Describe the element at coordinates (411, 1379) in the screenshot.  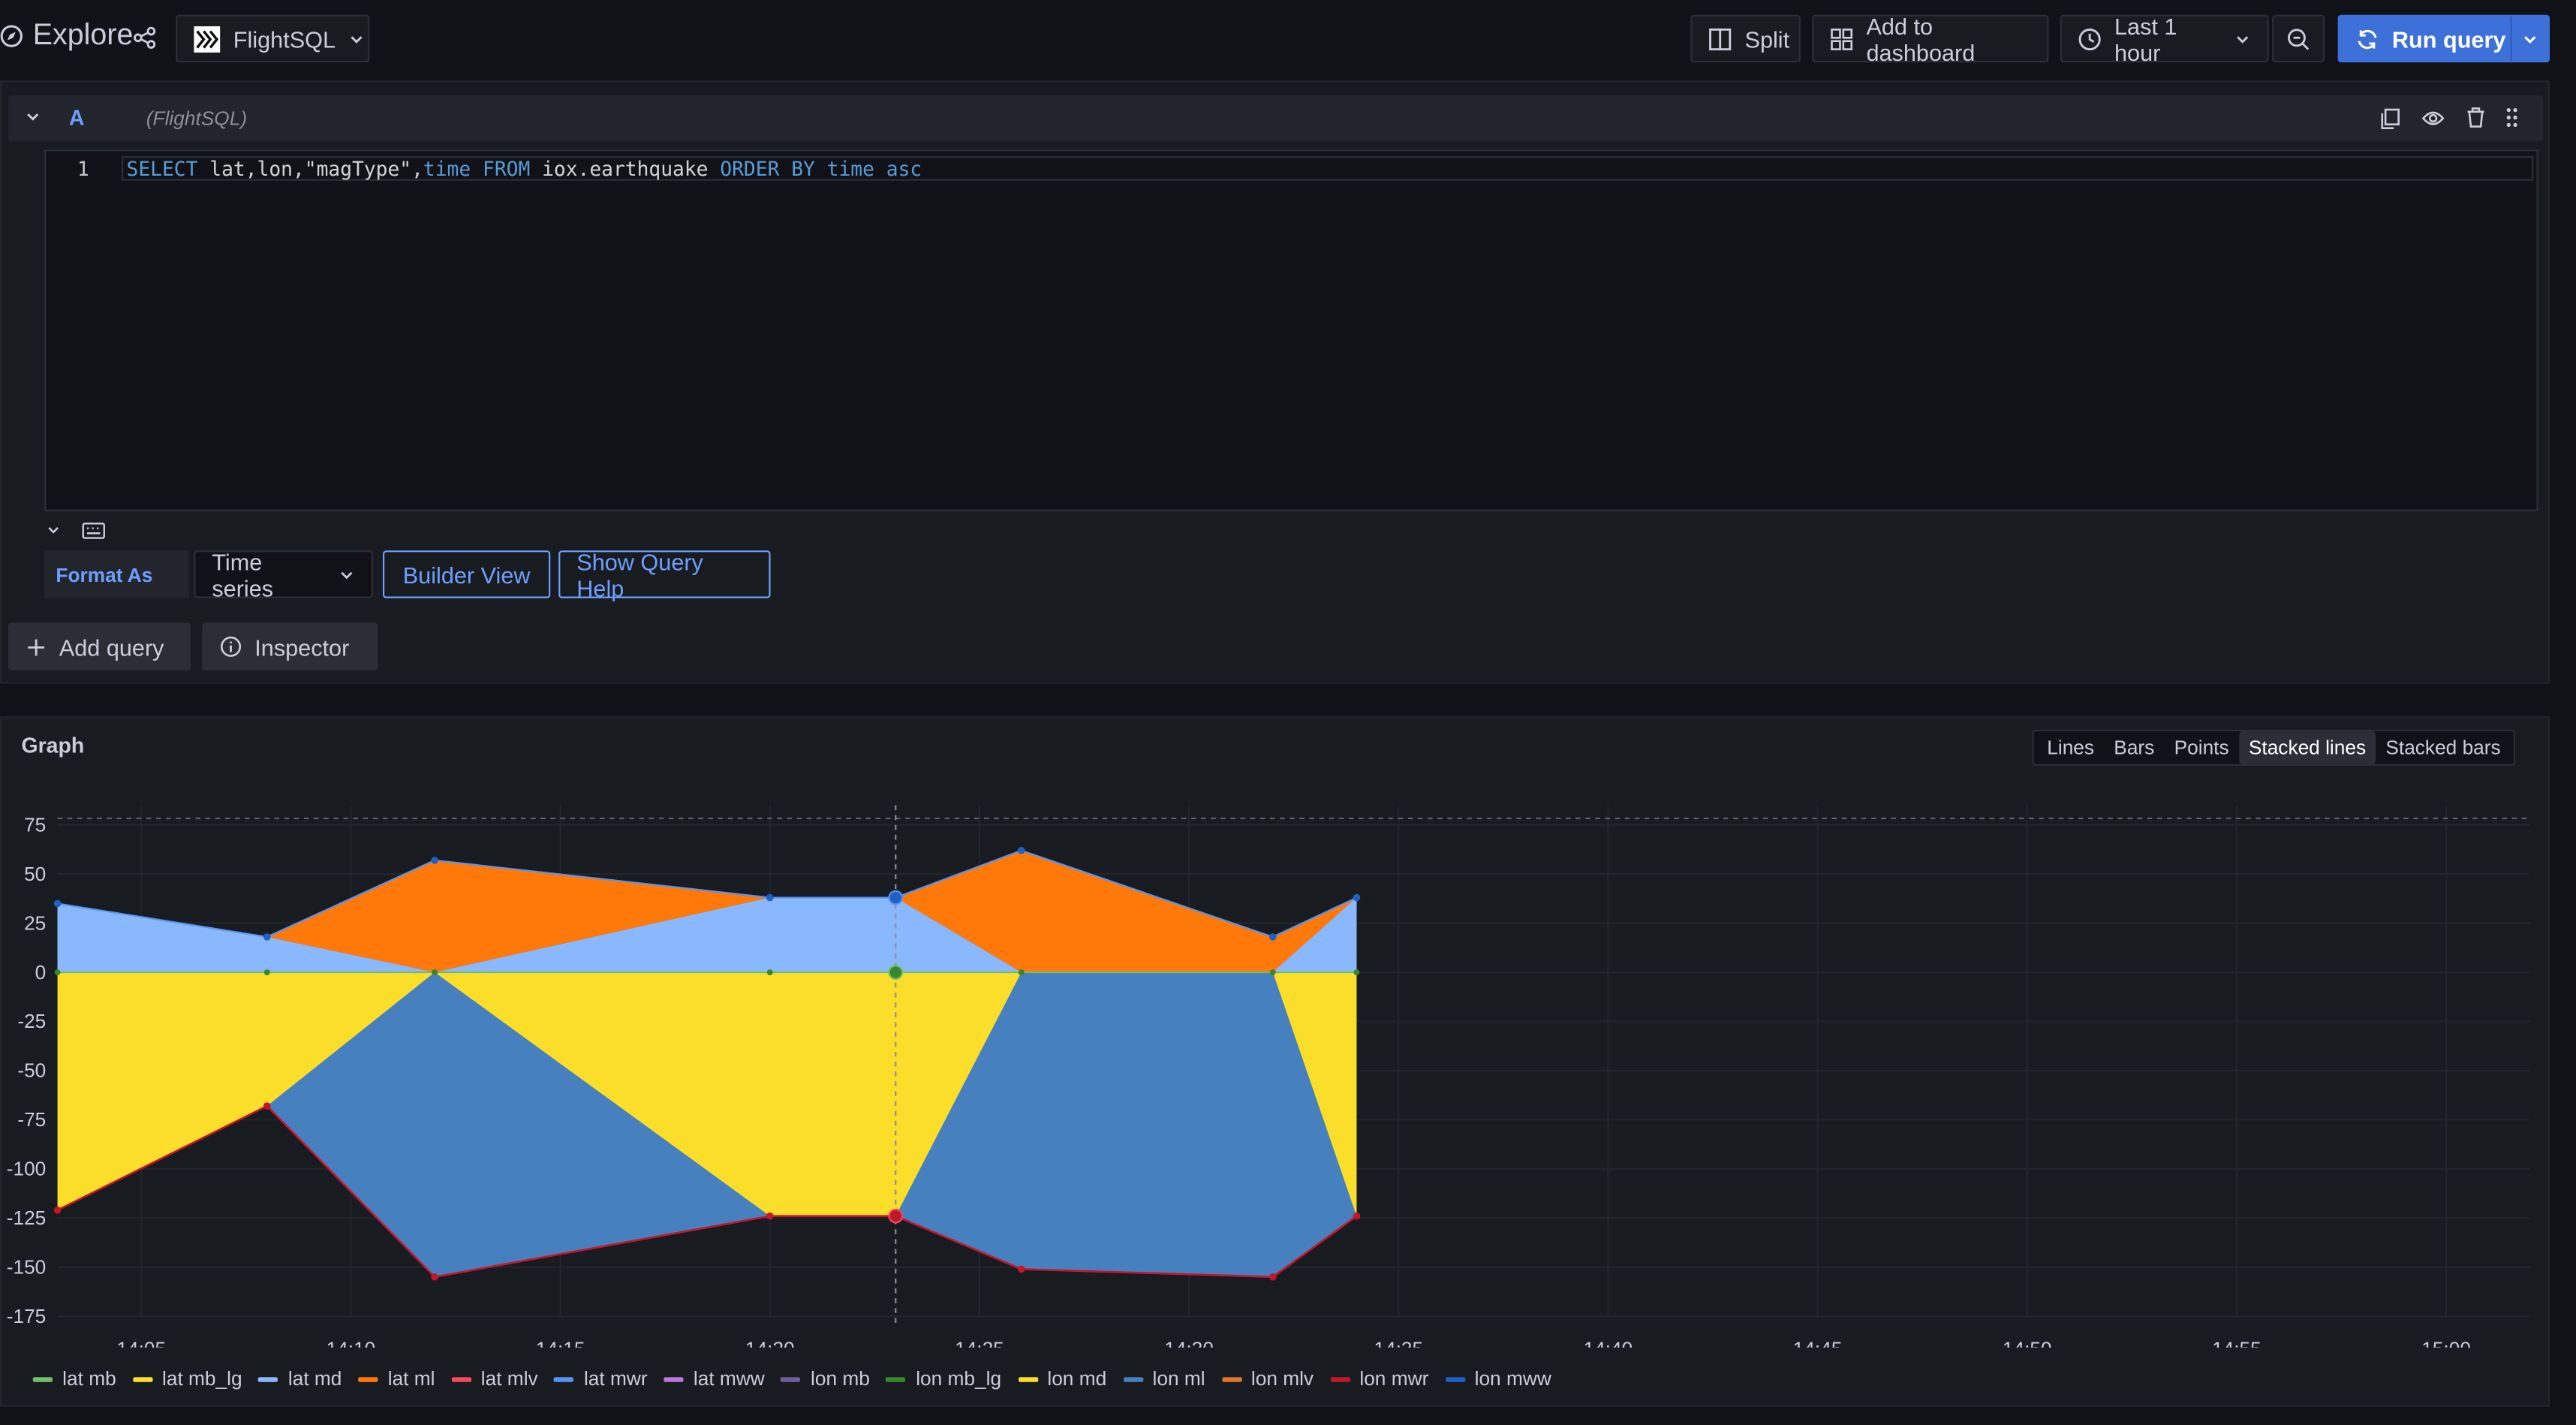
I see `legend-label: lat ml` at that location.